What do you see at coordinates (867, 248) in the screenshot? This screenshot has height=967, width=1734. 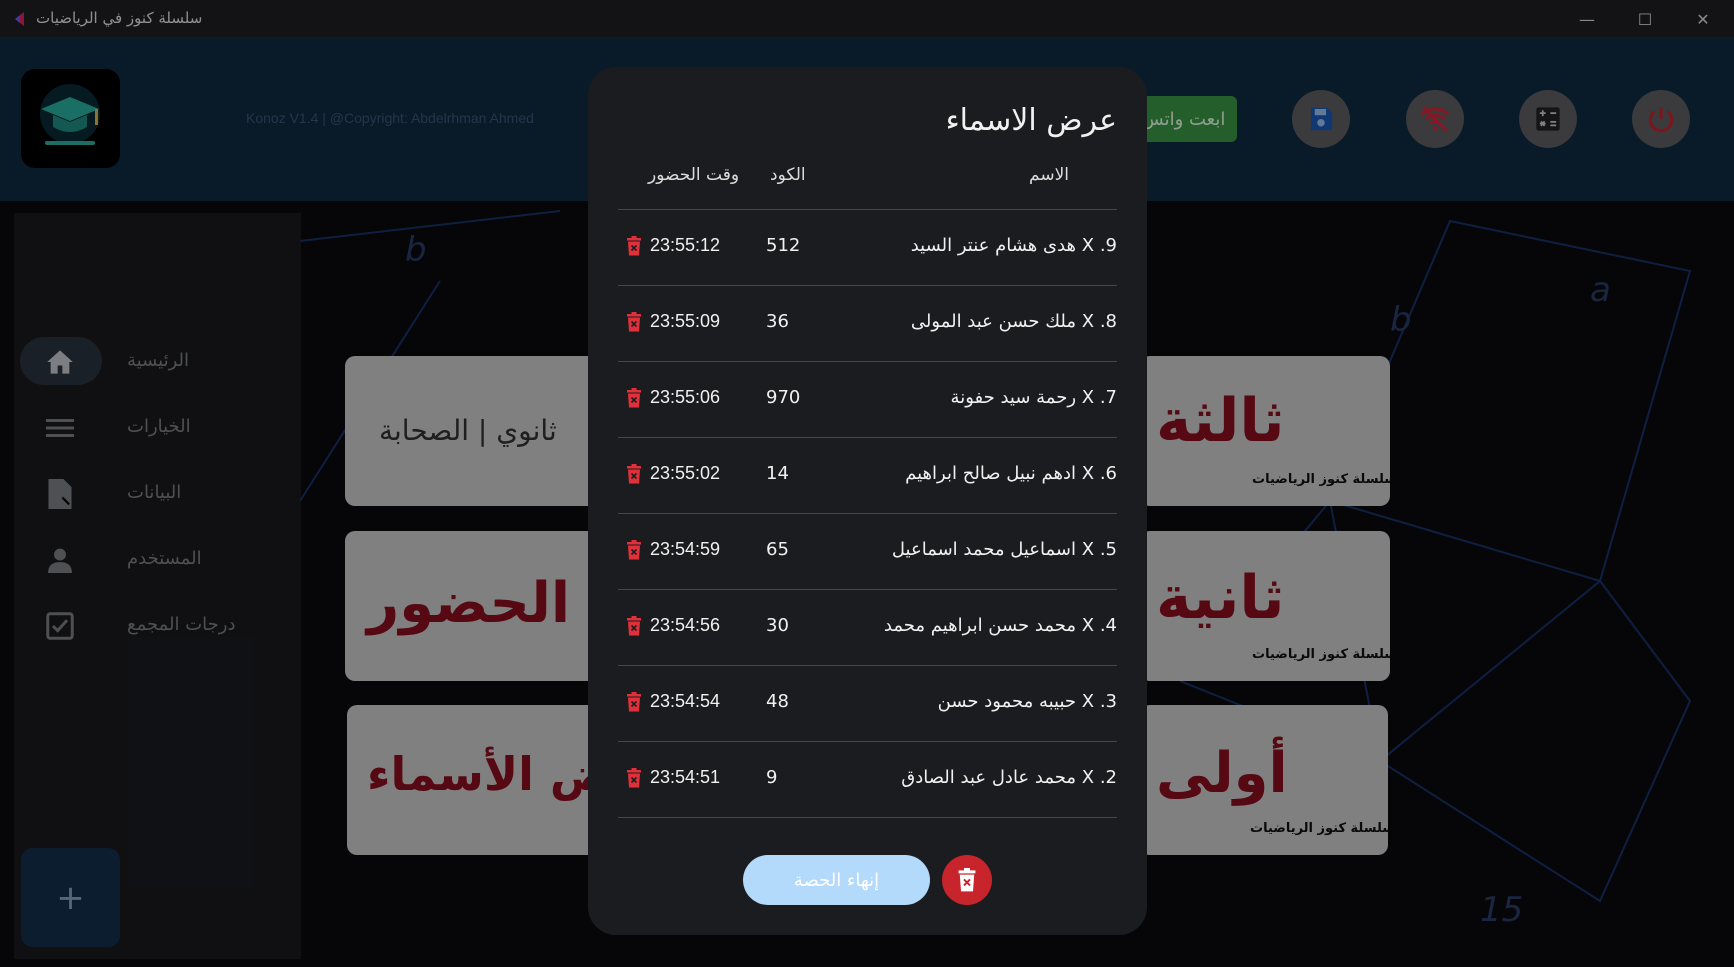 I see `table-row: 23:55:12 512 9. X هدى هشام عنتر السيد` at bounding box center [867, 248].